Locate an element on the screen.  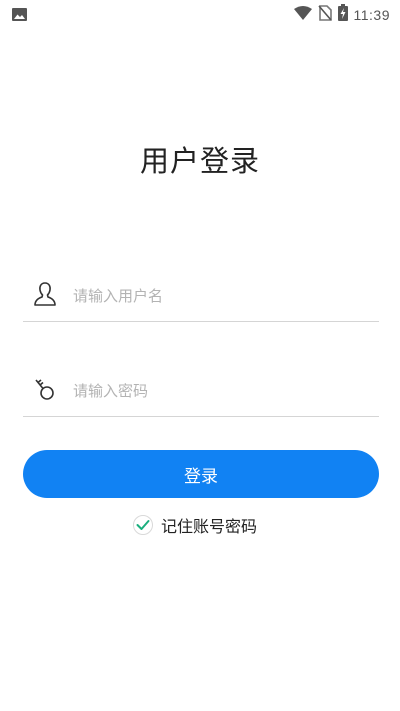
user-icon is located at coordinates (45, 295).